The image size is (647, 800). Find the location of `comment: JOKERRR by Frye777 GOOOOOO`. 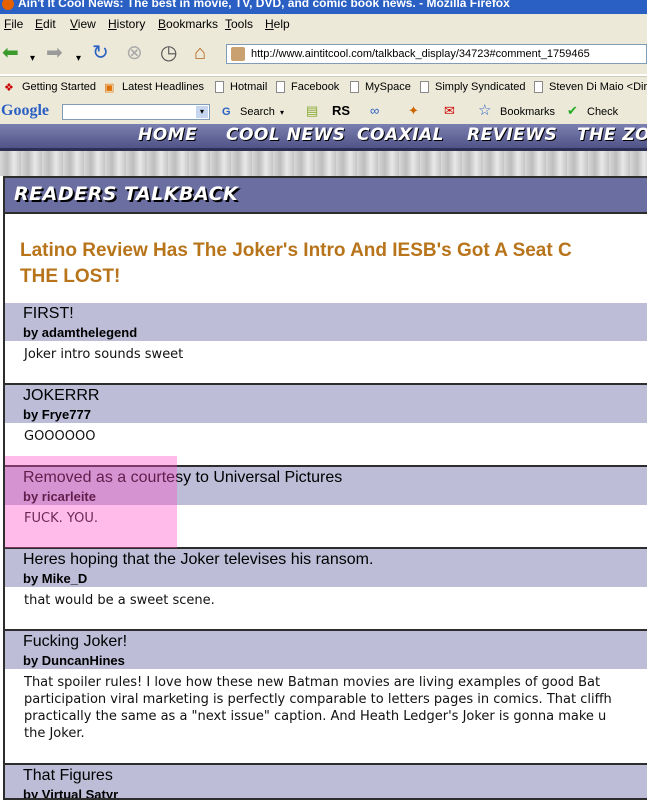

comment: JOKERRR by Frye777 GOOOOOO is located at coordinates (326, 425).